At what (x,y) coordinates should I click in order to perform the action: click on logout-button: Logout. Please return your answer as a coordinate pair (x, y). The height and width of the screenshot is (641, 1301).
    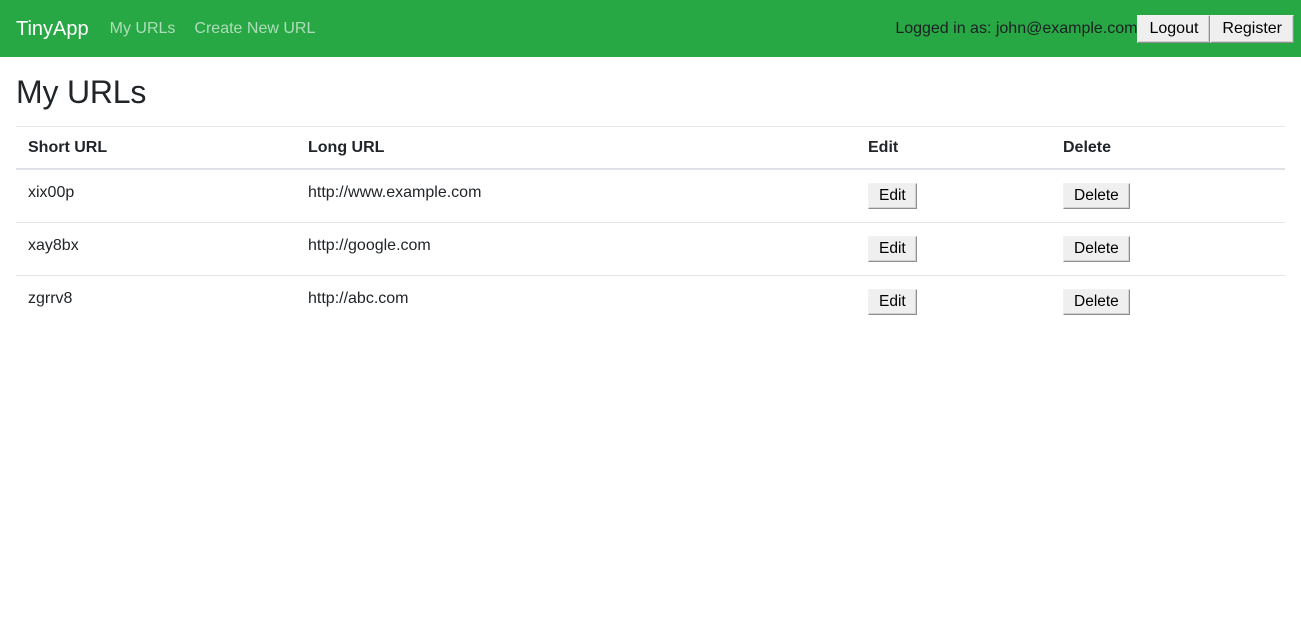
    Looking at the image, I should click on (1174, 28).